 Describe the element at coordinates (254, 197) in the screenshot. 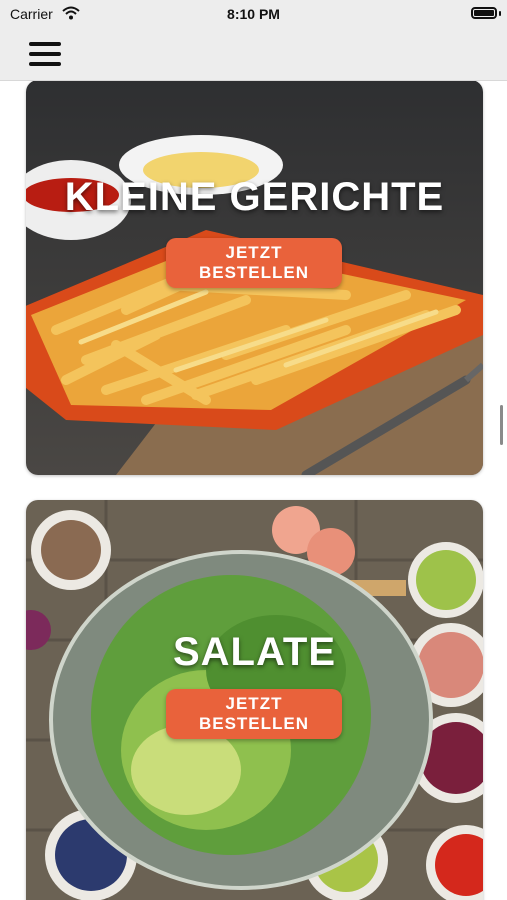

I see `category-title: KLEINE GERICHTE` at that location.